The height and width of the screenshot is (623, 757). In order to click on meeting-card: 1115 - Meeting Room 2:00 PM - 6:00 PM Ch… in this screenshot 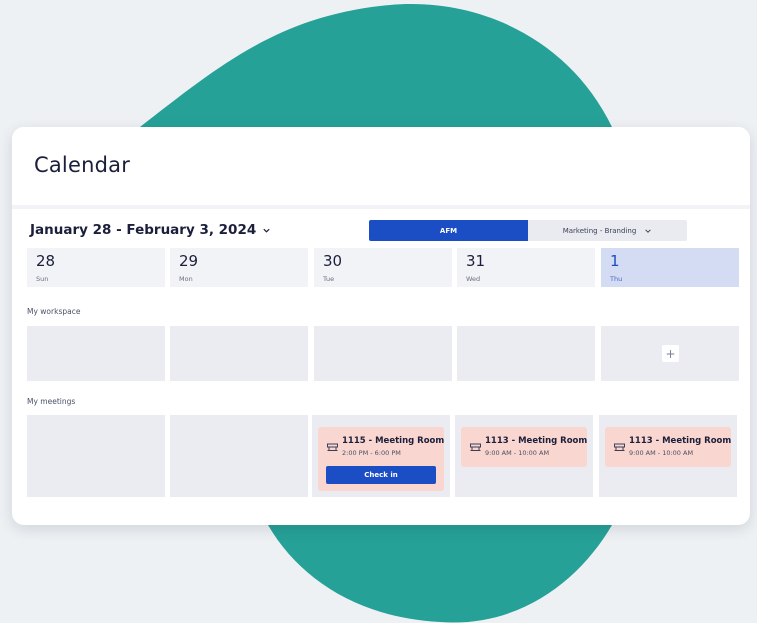, I will do `click(381, 459)`.